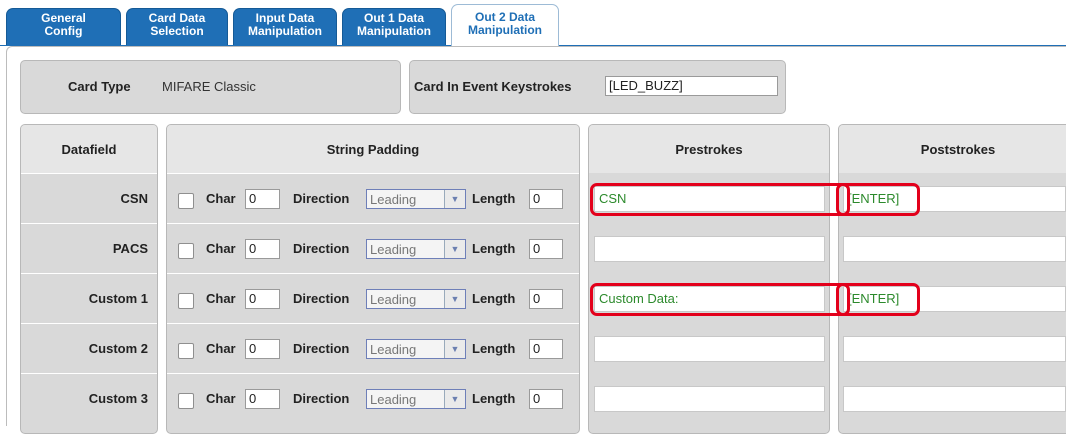 The image size is (1066, 434). What do you see at coordinates (89, 149) in the screenshot?
I see `datafield-header: Datafield` at bounding box center [89, 149].